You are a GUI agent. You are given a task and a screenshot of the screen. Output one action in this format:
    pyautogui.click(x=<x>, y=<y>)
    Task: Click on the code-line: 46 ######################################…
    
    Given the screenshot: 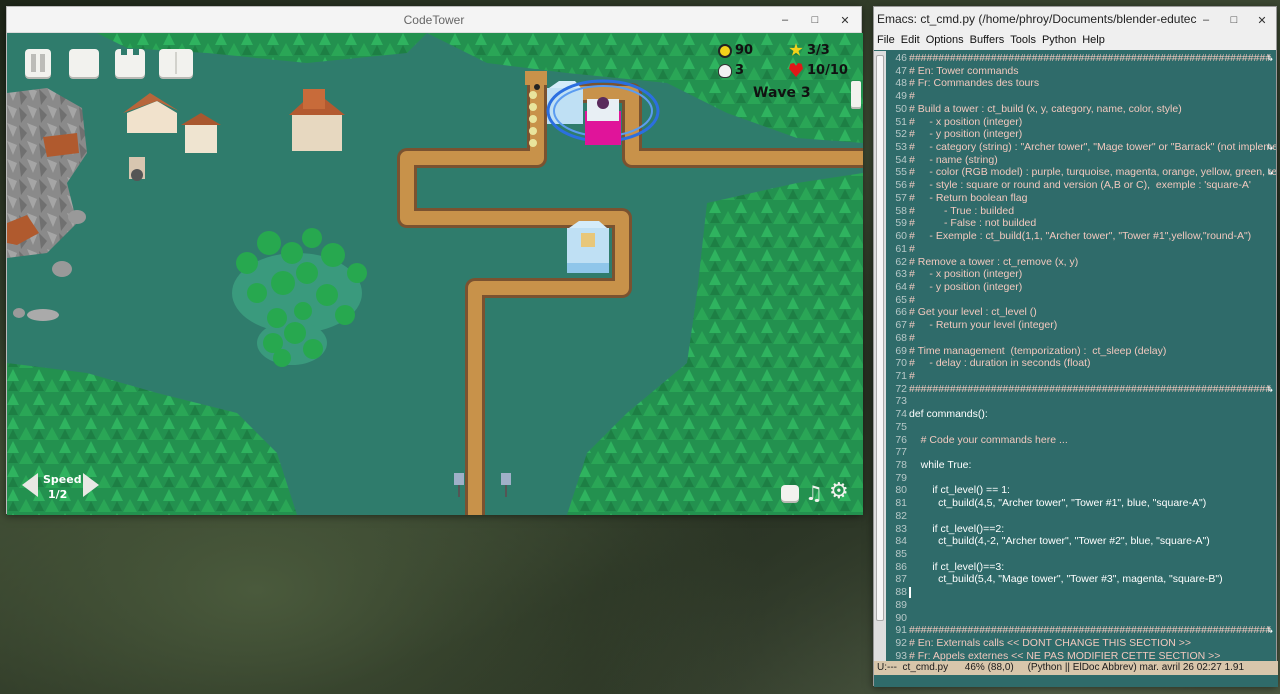 What is the action you would take?
    pyautogui.click(x=1084, y=58)
    